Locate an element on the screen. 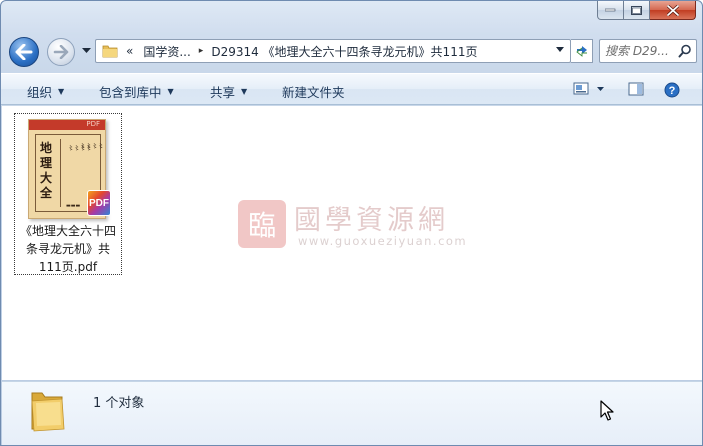 The width and height of the screenshot is (703, 446). breadcrumb-overflow: « is located at coordinates (129, 51).